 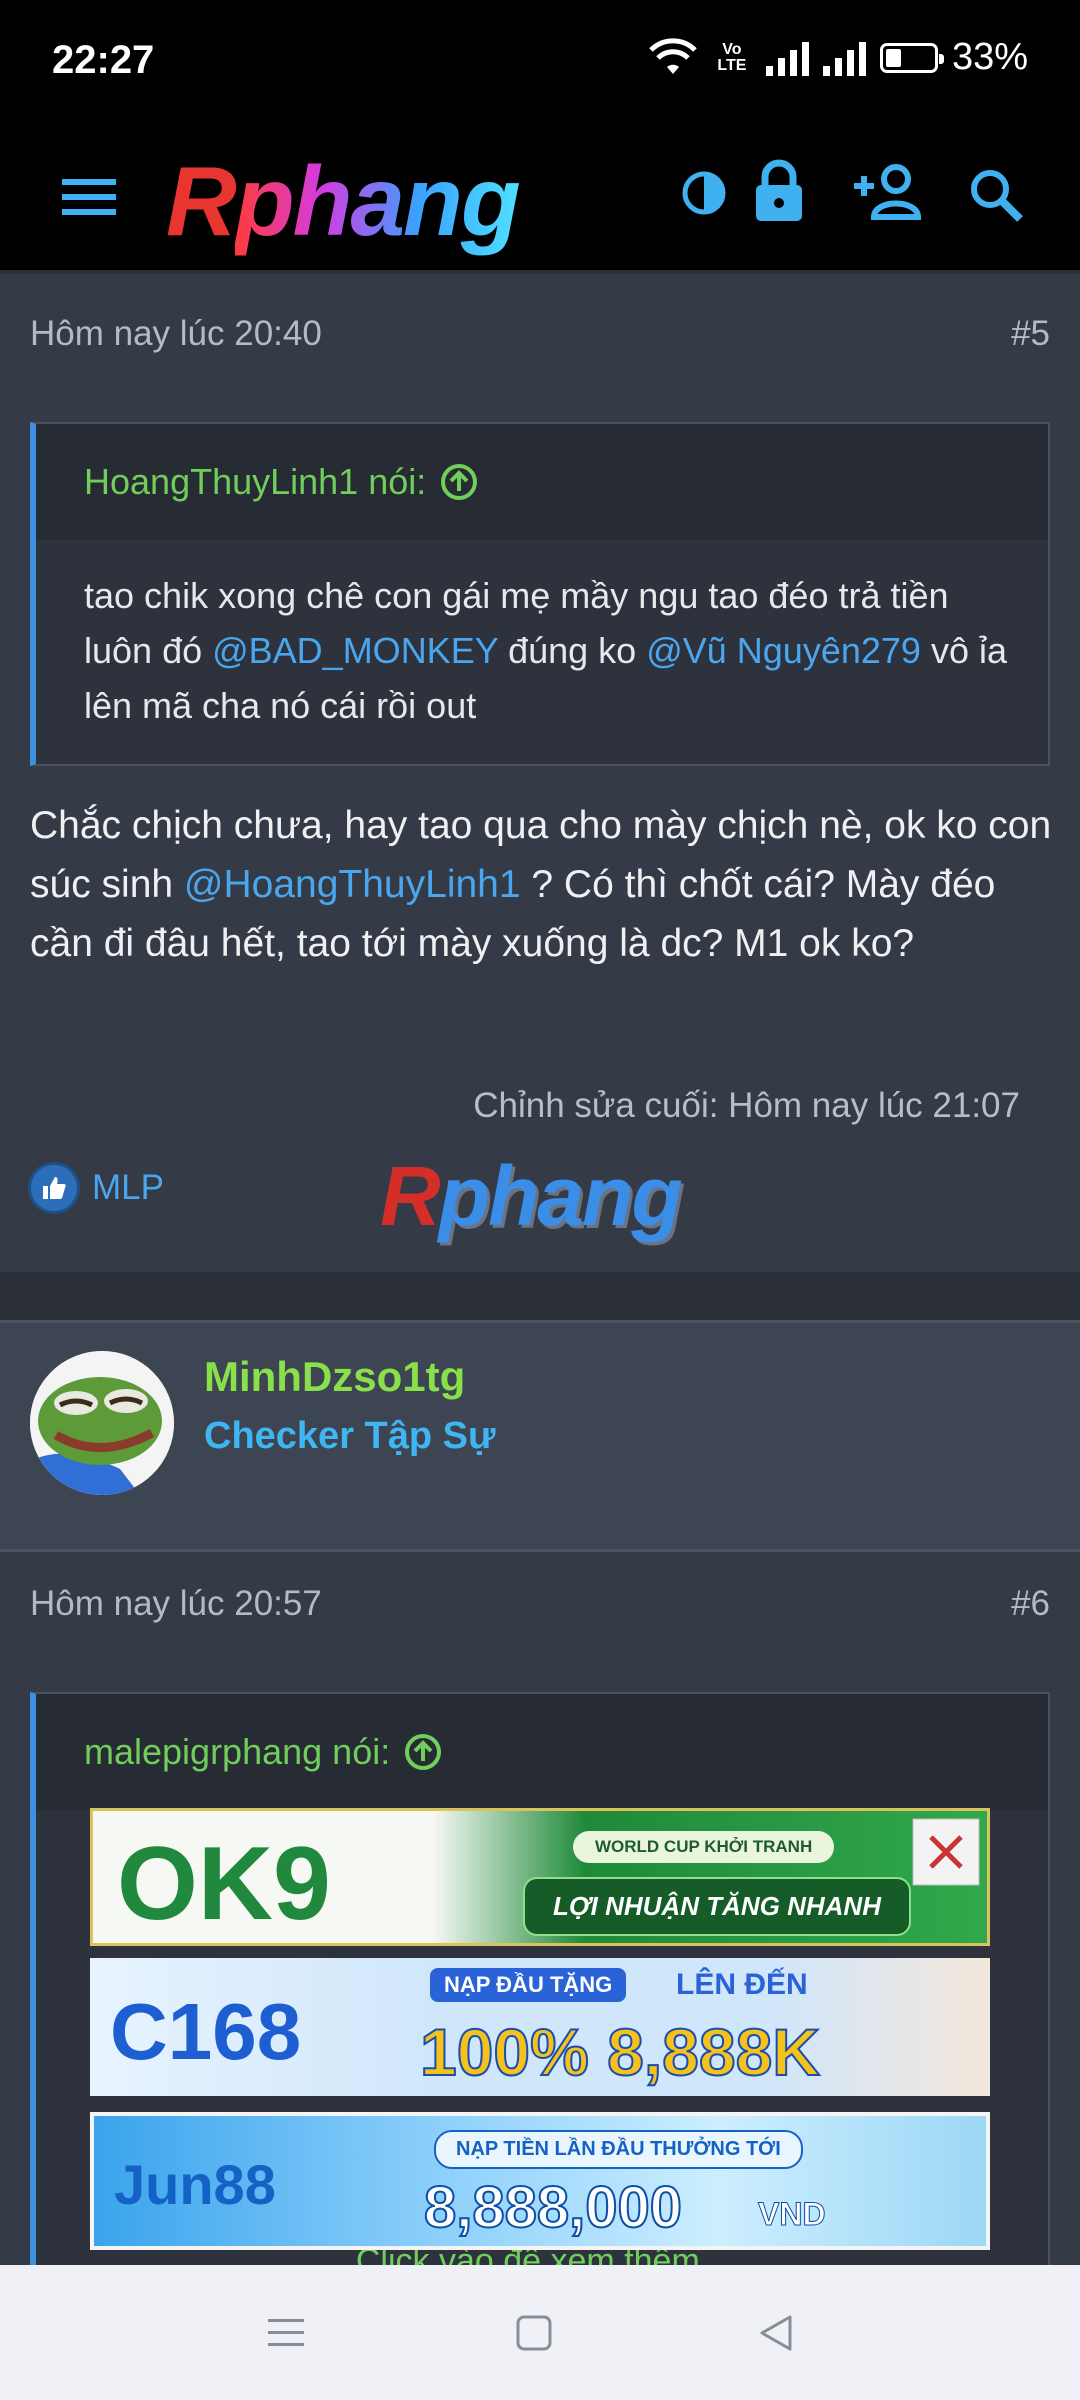 I want to click on clock: 22:27, so click(x=103, y=60).